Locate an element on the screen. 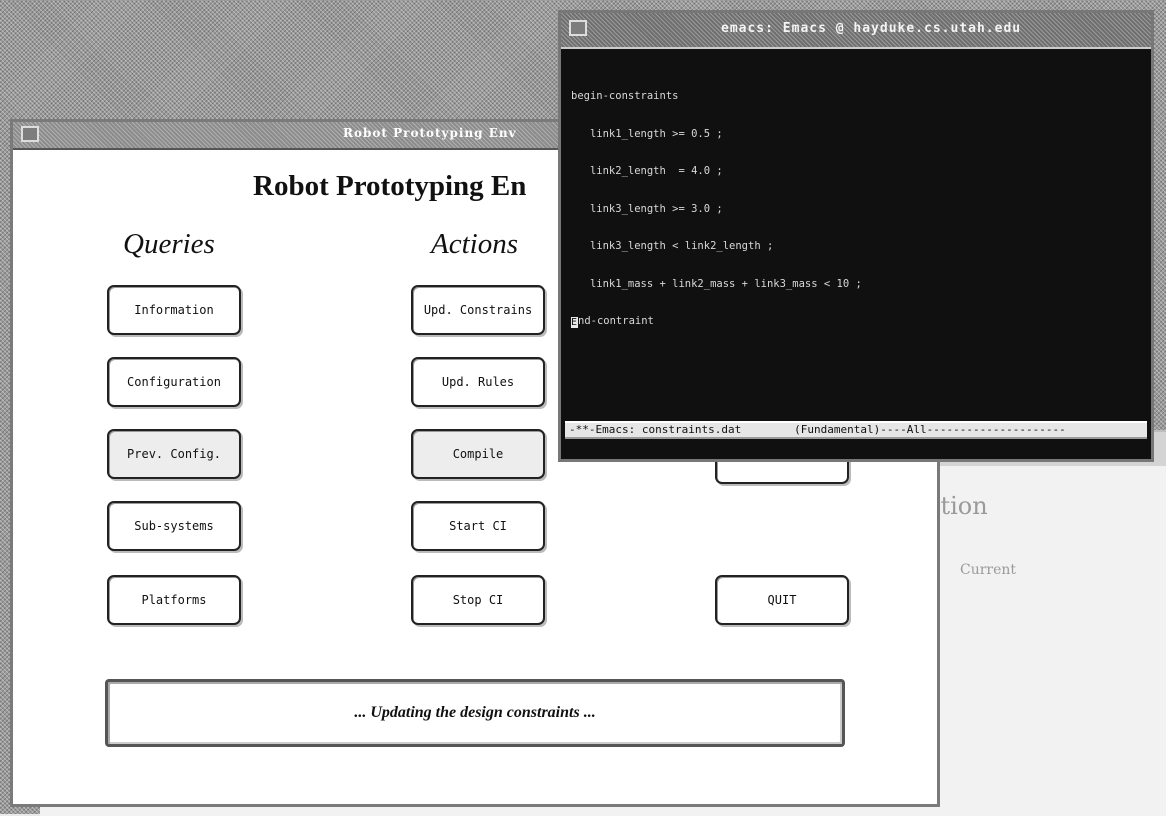 The height and width of the screenshot is (816, 1166). update-constraints-button: Upd. Constrains is located at coordinates (478, 310).